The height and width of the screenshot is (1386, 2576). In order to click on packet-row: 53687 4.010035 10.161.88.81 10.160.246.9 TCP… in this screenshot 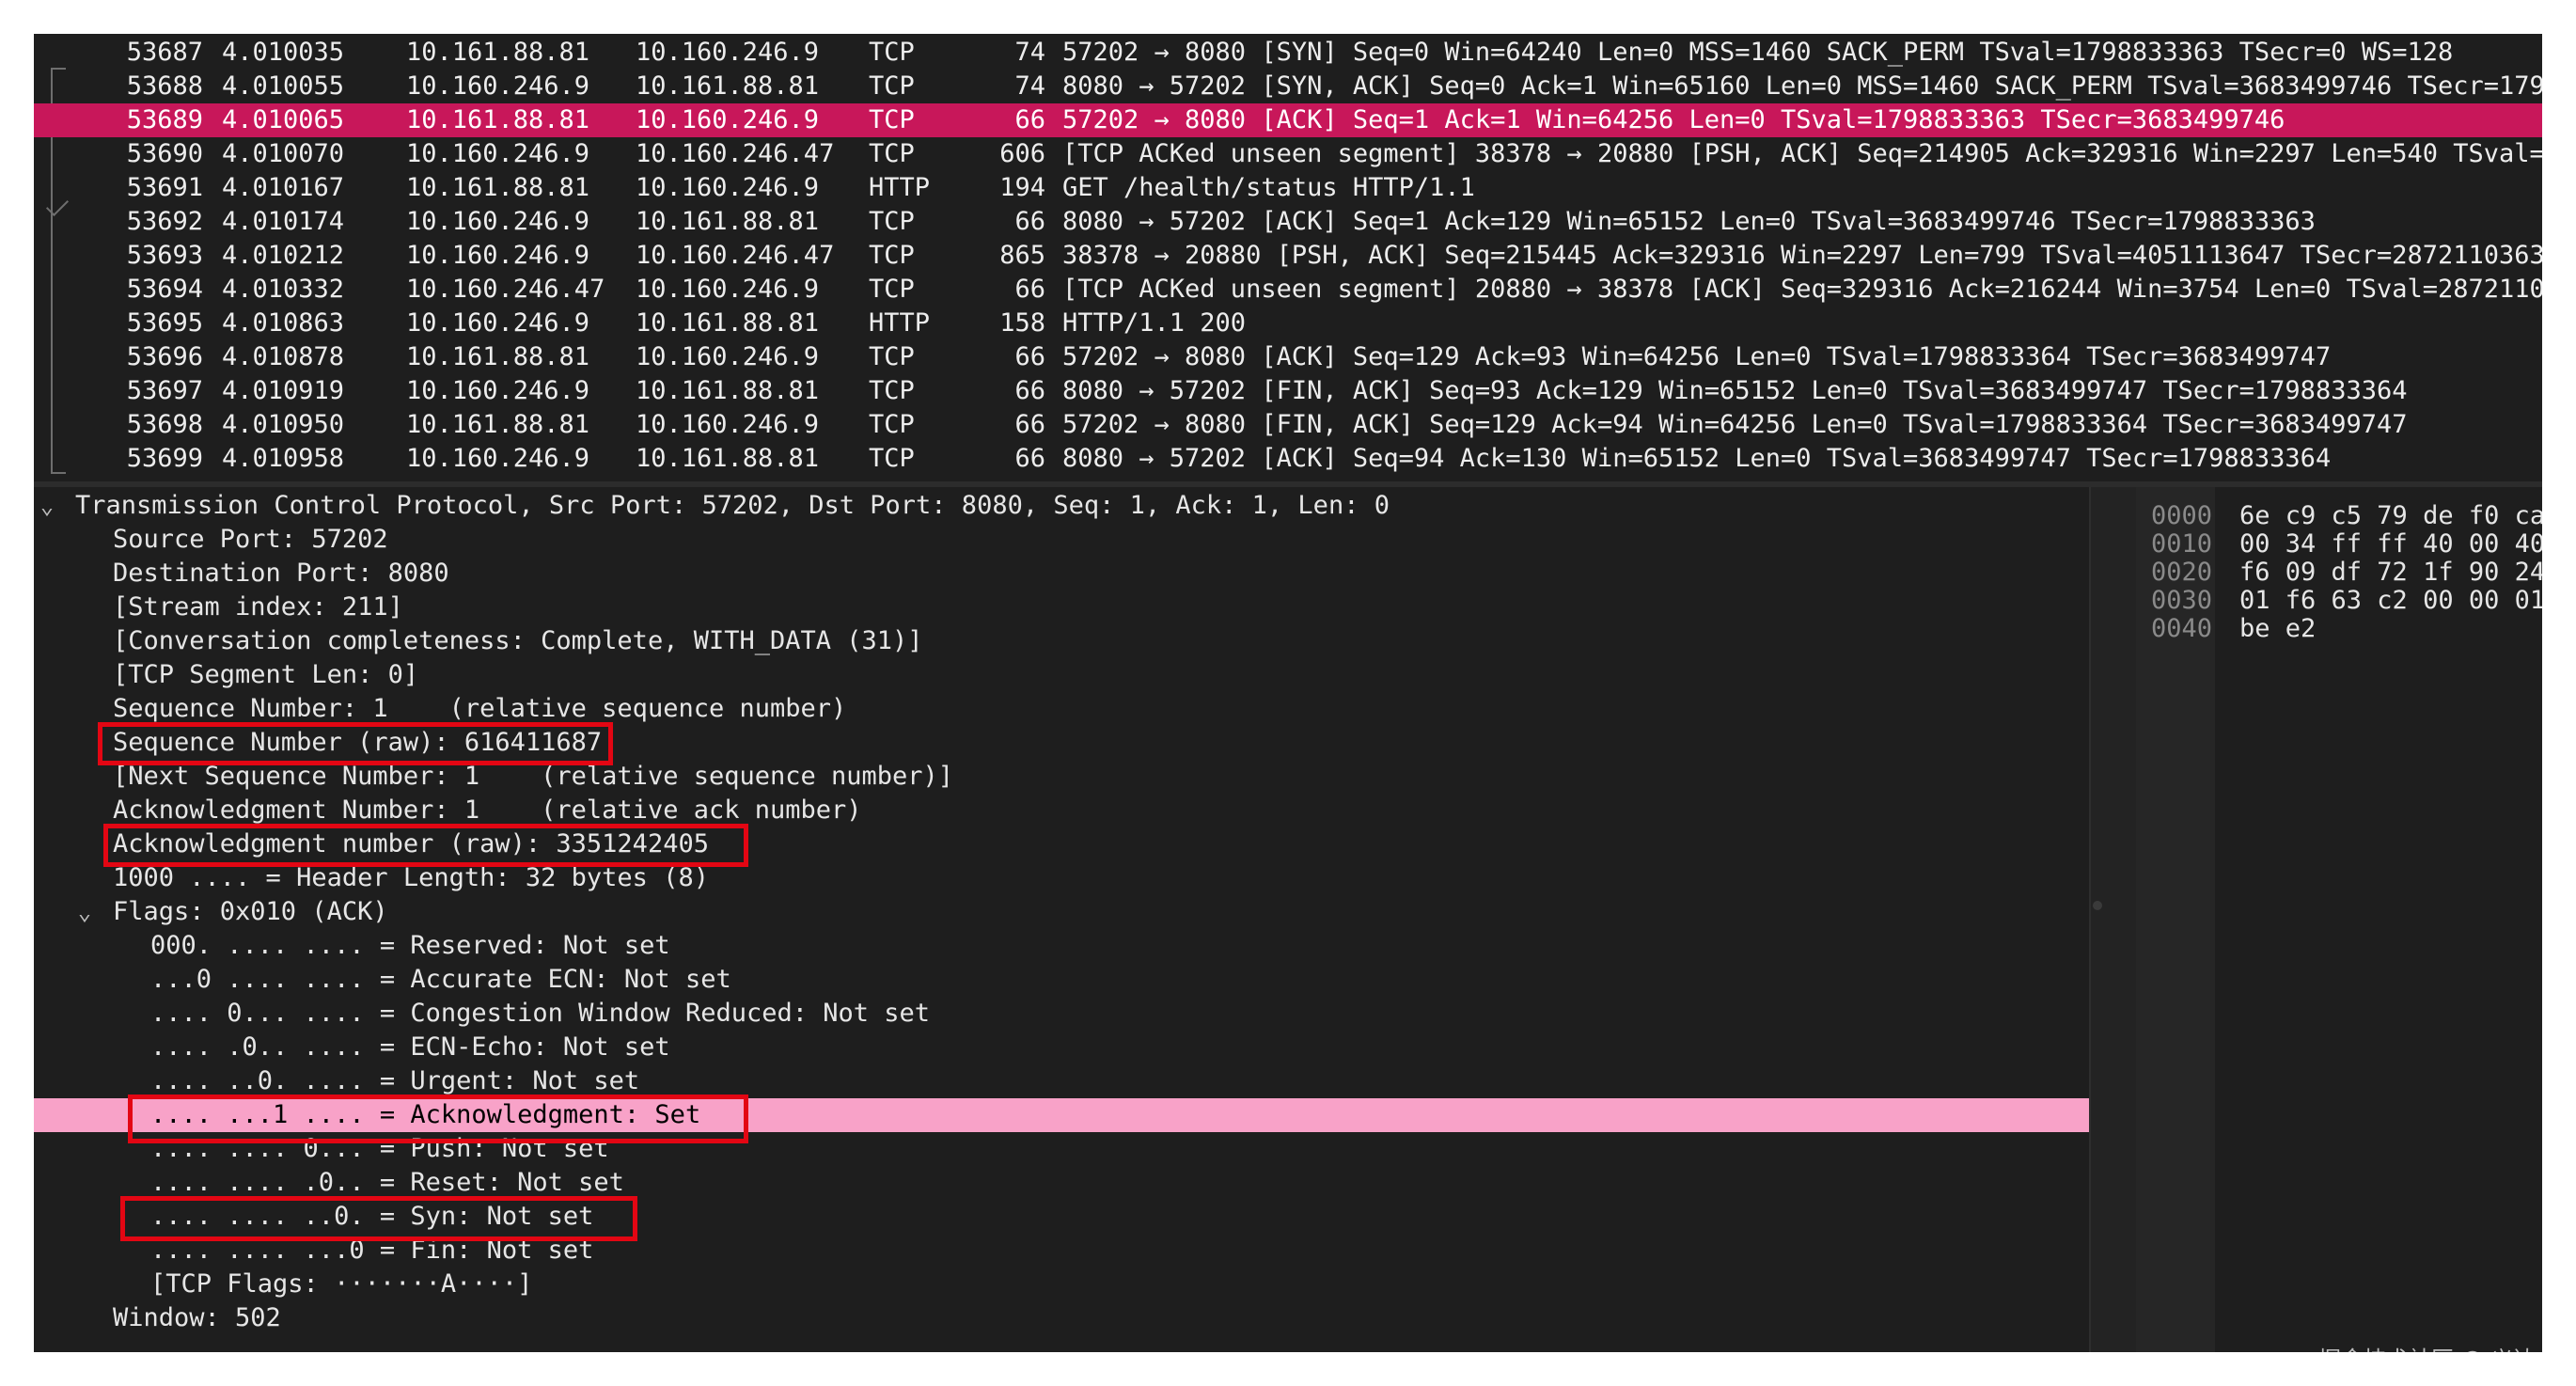, I will do `click(1288, 53)`.